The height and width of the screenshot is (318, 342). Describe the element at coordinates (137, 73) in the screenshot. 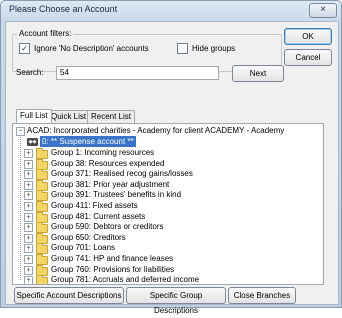

I see `search-input: 54` at that location.